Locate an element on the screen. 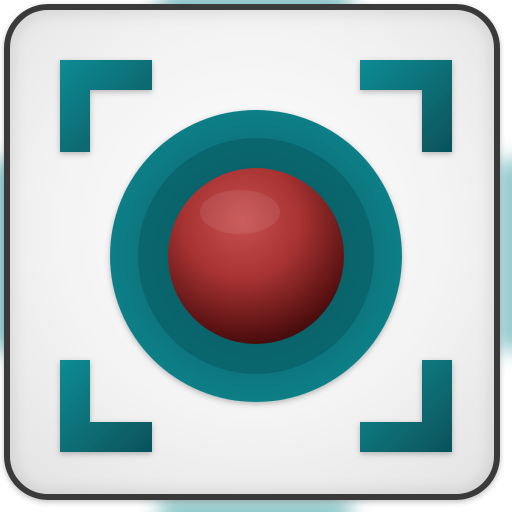 Image resolution: width=512 pixels, height=512 pixels. bracket-top-left-icon is located at coordinates (106, 106).